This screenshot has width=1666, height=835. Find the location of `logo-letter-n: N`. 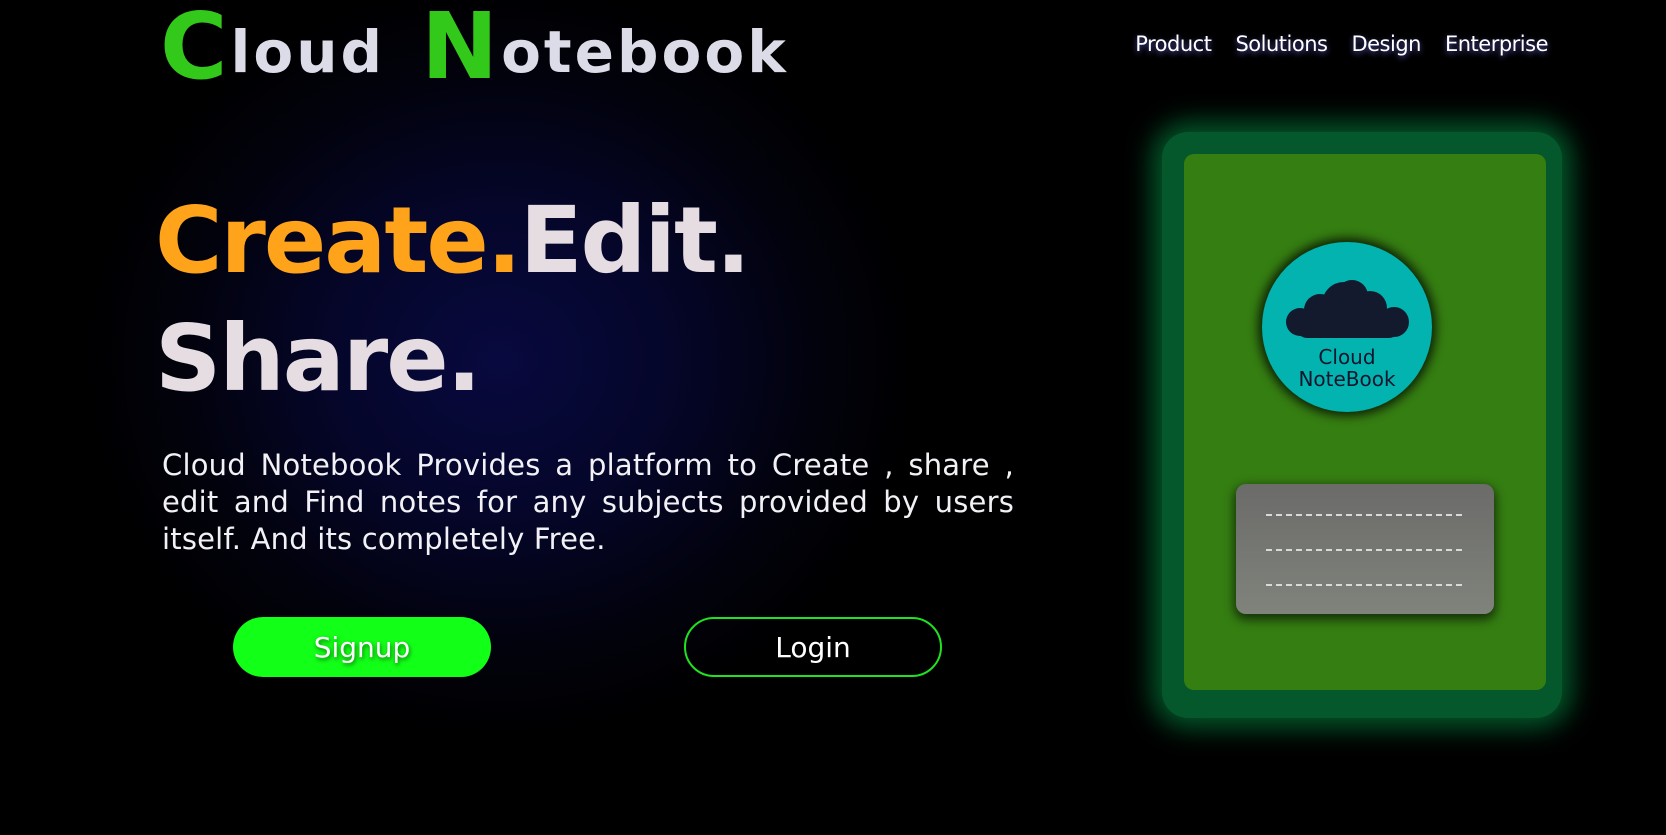

logo-letter-n: N is located at coordinates (461, 50).